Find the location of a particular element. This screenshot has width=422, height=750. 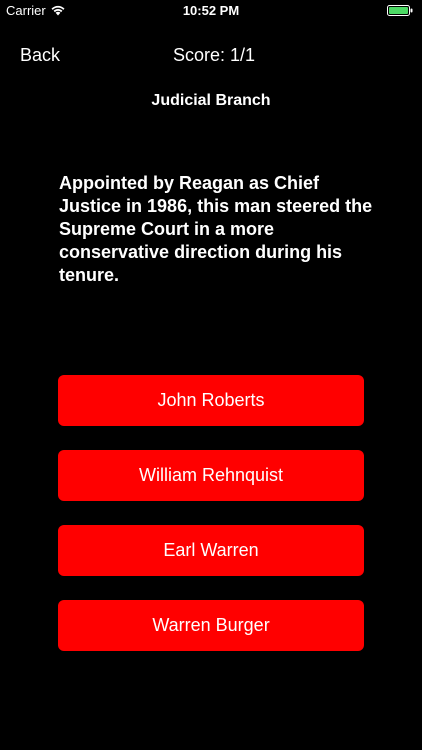

status-time: 10:52 PM is located at coordinates (211, 10).